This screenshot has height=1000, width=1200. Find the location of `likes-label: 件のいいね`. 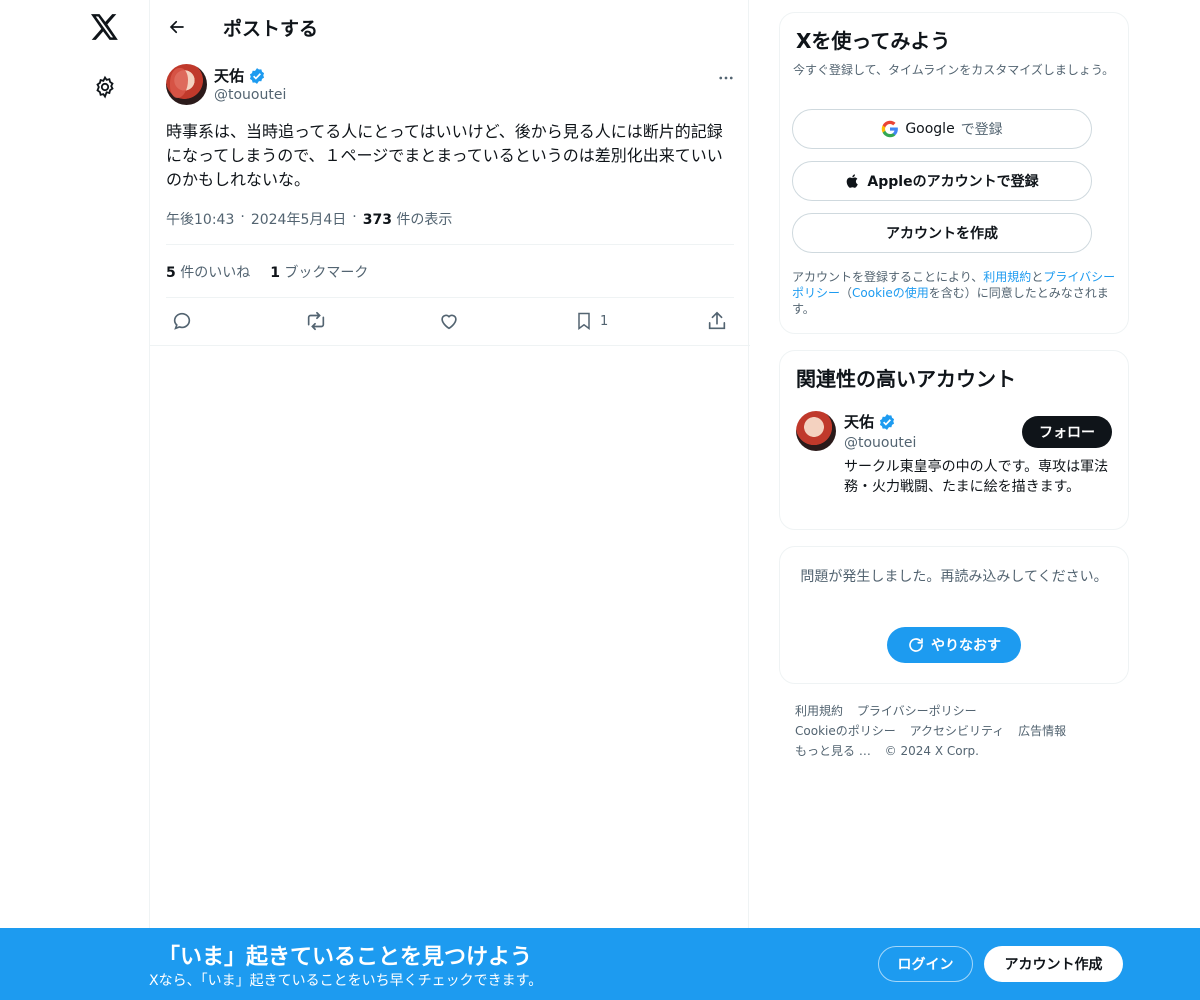

likes-label: 件のいいね is located at coordinates (215, 273).